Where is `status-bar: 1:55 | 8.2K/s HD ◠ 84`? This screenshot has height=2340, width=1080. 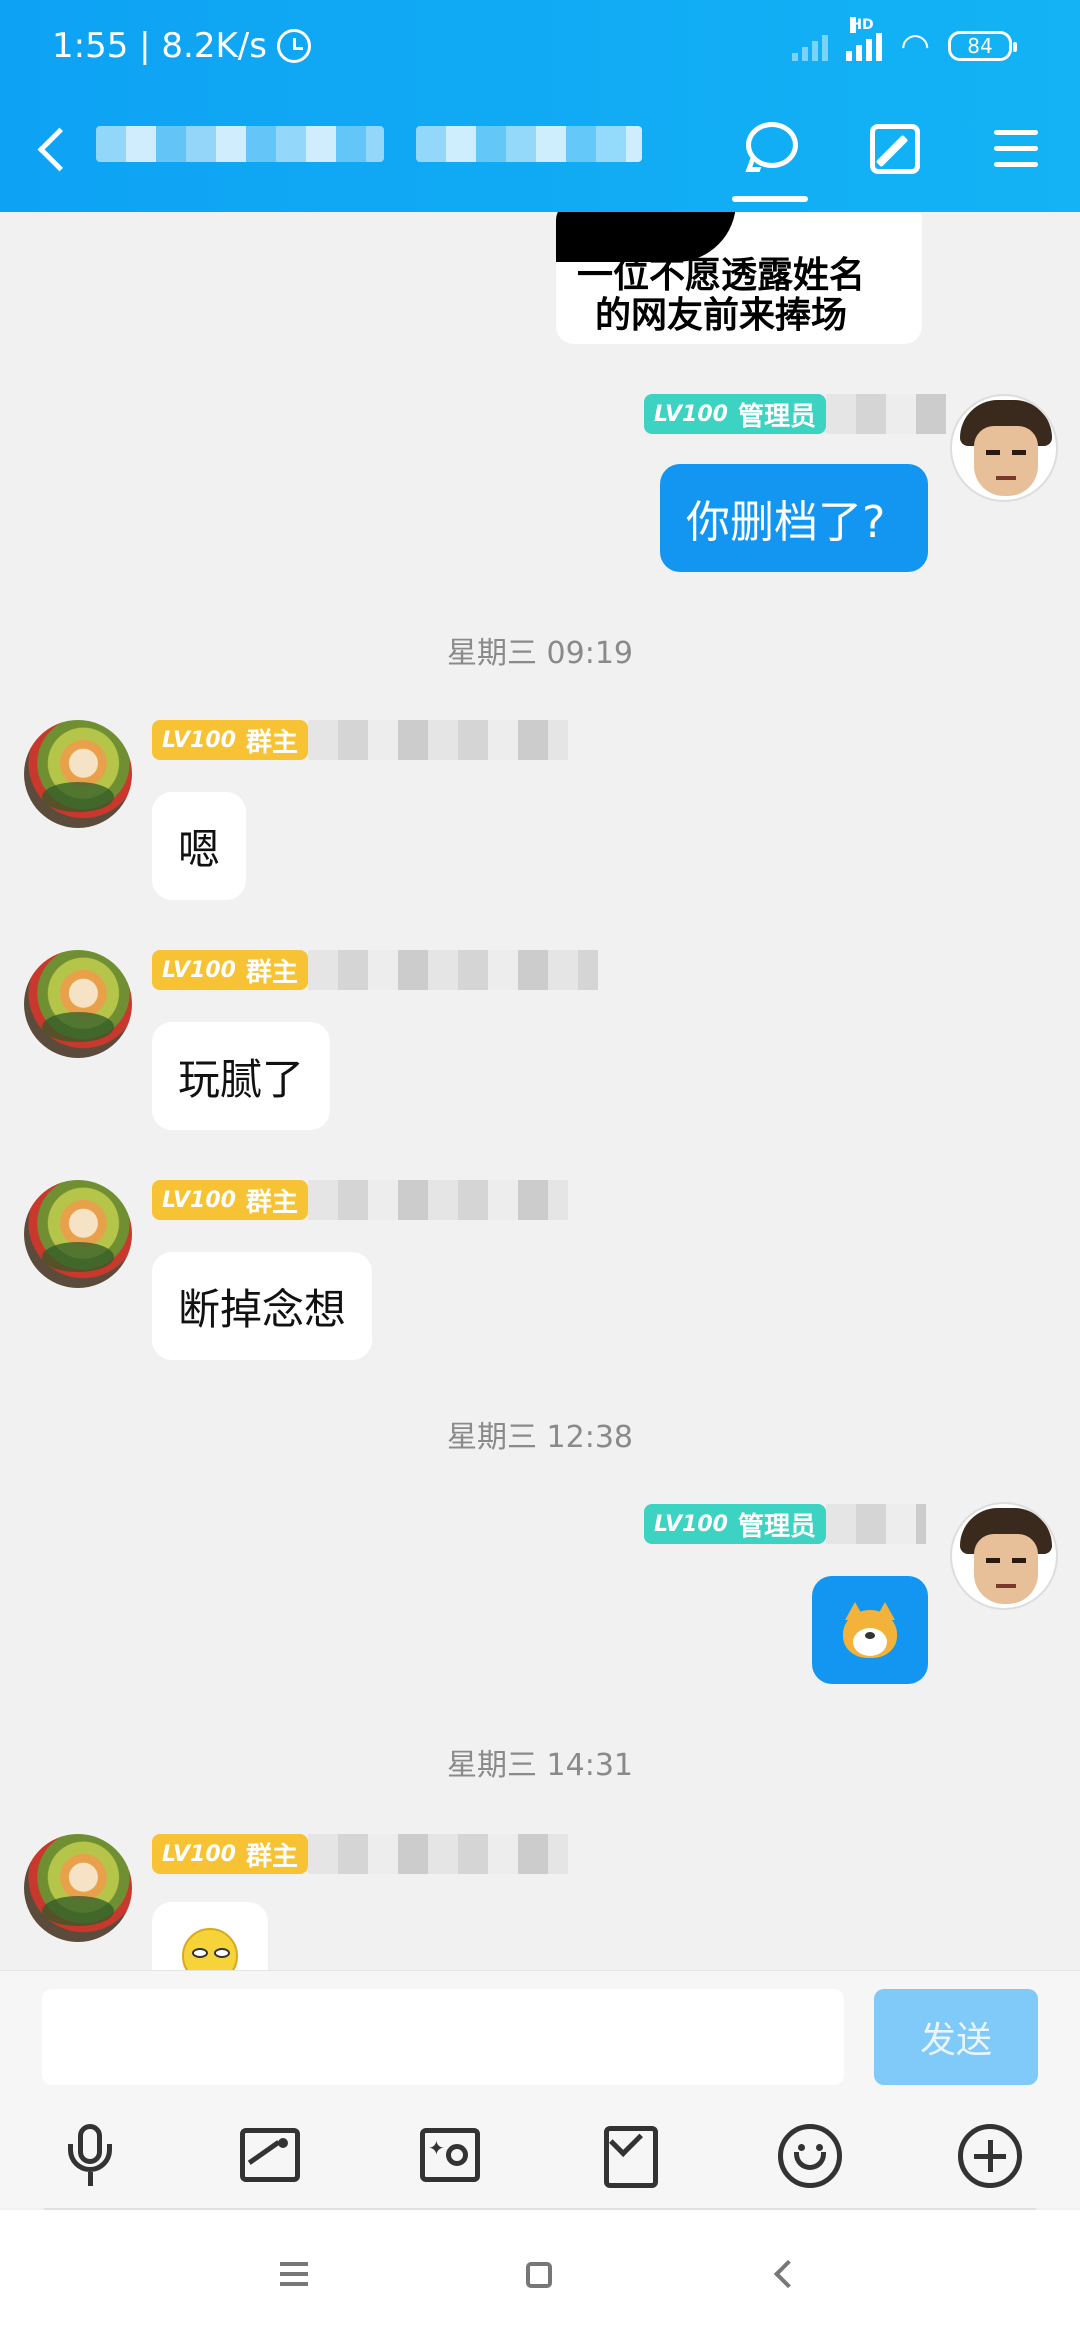 status-bar: 1:55 | 8.2K/s HD ◠ 84 is located at coordinates (540, 48).